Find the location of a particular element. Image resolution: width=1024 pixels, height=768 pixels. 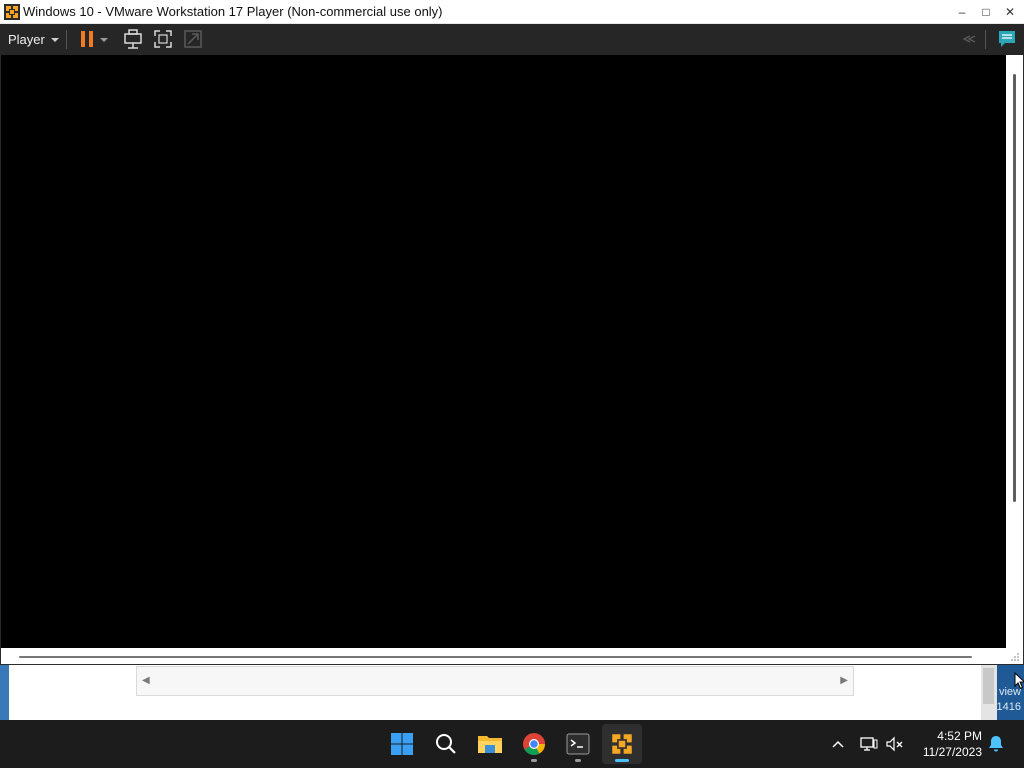

network-icon is located at coordinates (869, 744).